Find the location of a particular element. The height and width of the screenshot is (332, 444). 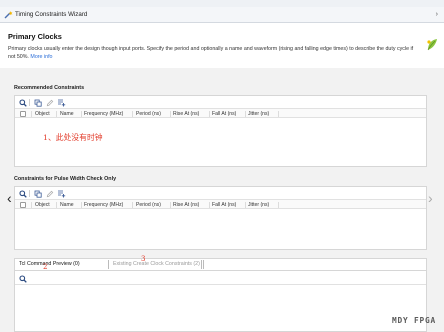

pulse-width-constraints-title: Constraints for Pulse Width Check Only is located at coordinates (65, 179).